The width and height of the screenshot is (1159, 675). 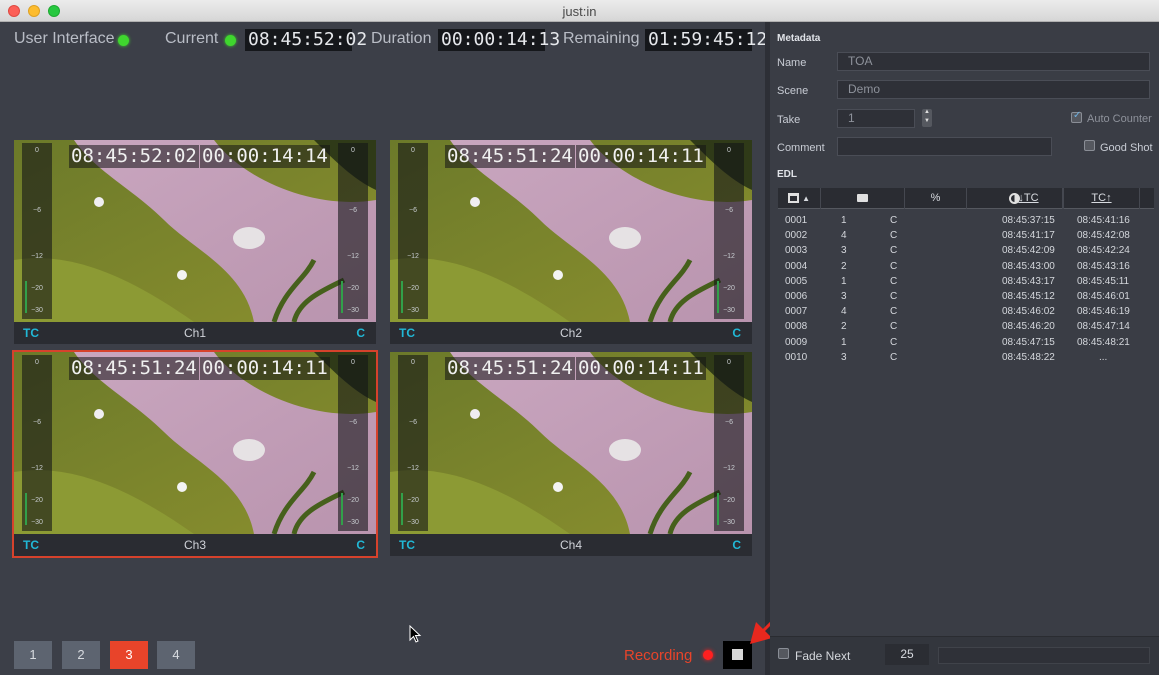 What do you see at coordinates (1103, 236) in the screenshot?
I see `table-cell: 08:45:42:08` at bounding box center [1103, 236].